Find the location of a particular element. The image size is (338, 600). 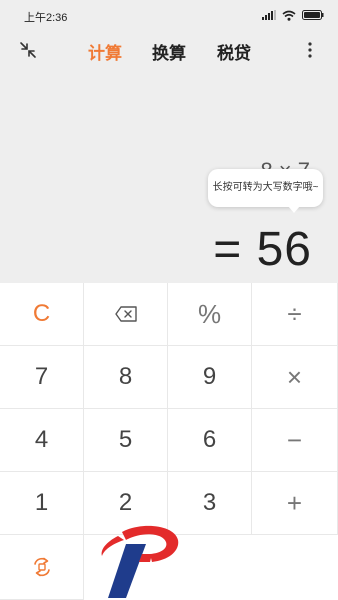

top-bar: 计算 换算 税贷 is located at coordinates (169, 50).